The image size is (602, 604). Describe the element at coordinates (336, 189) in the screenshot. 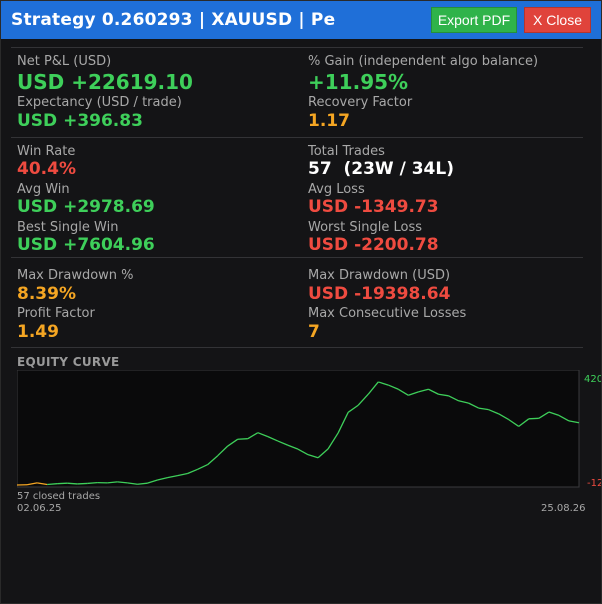

I see `avg-loss-label: Avg Loss` at that location.